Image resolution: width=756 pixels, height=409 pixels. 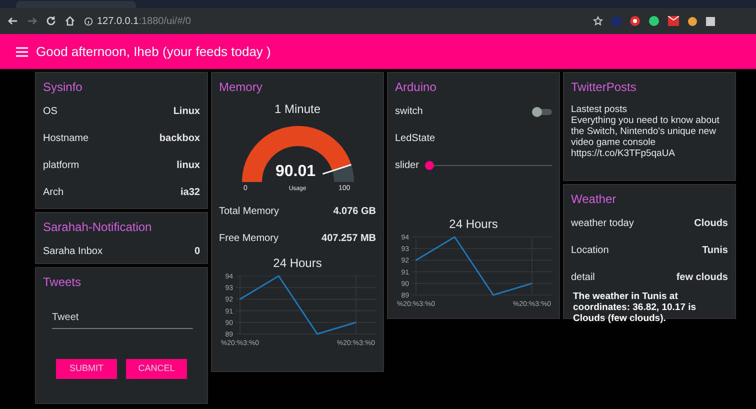 What do you see at coordinates (409, 112) in the screenshot?
I see `switch-label: switch` at bounding box center [409, 112].